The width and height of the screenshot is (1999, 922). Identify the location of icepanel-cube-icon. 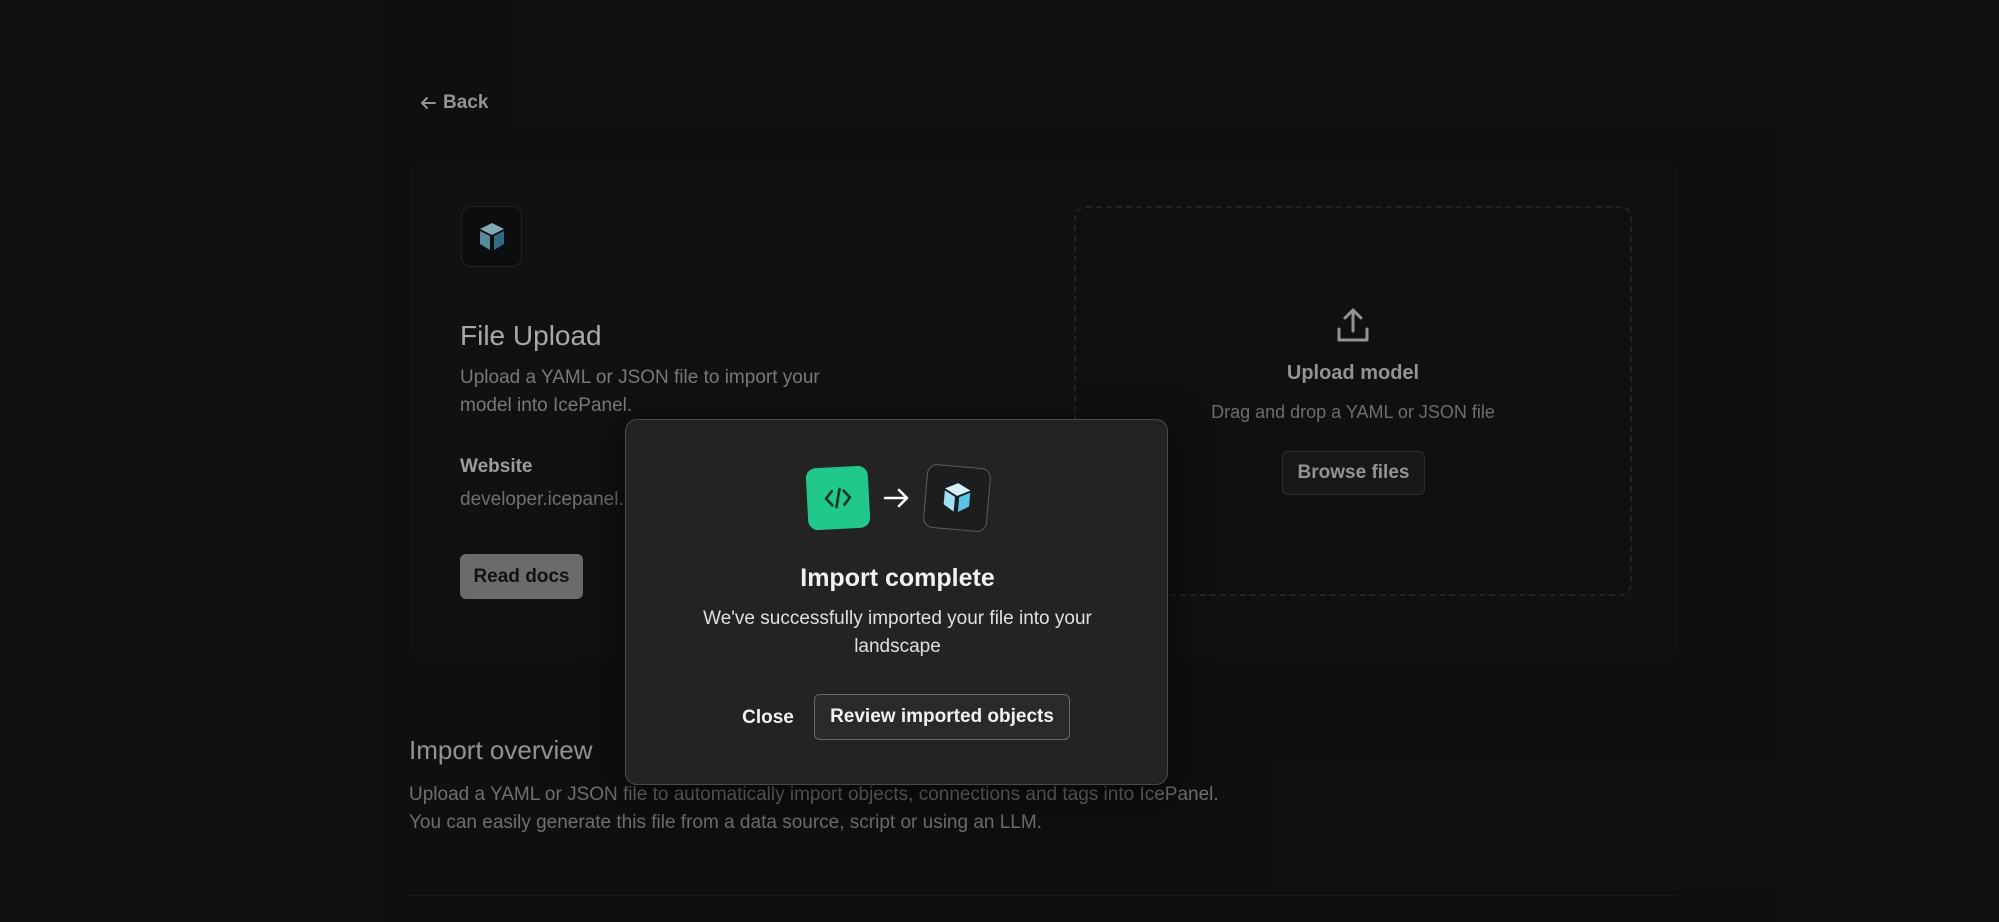
(956, 498).